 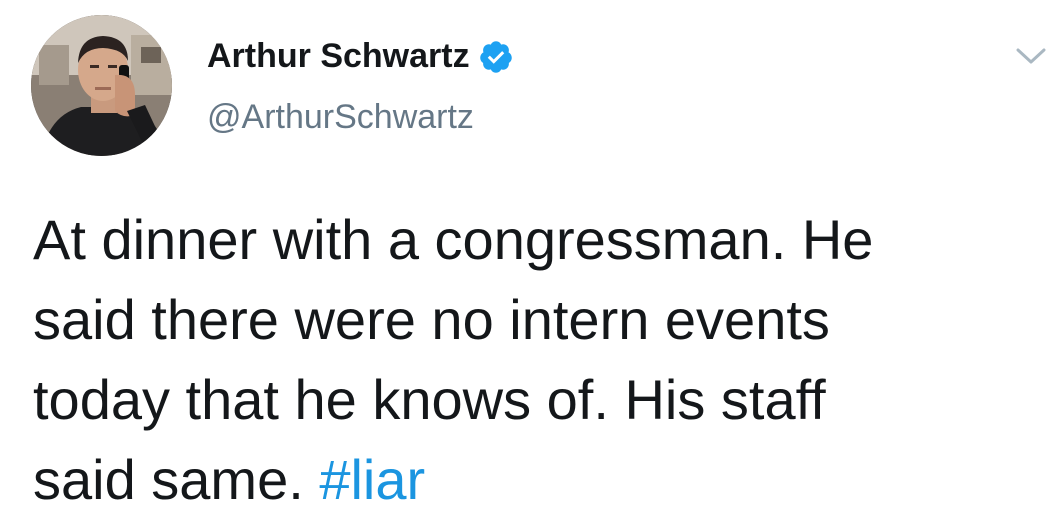 I want to click on author-display-name: Arthur Schwartz, so click(x=360, y=56).